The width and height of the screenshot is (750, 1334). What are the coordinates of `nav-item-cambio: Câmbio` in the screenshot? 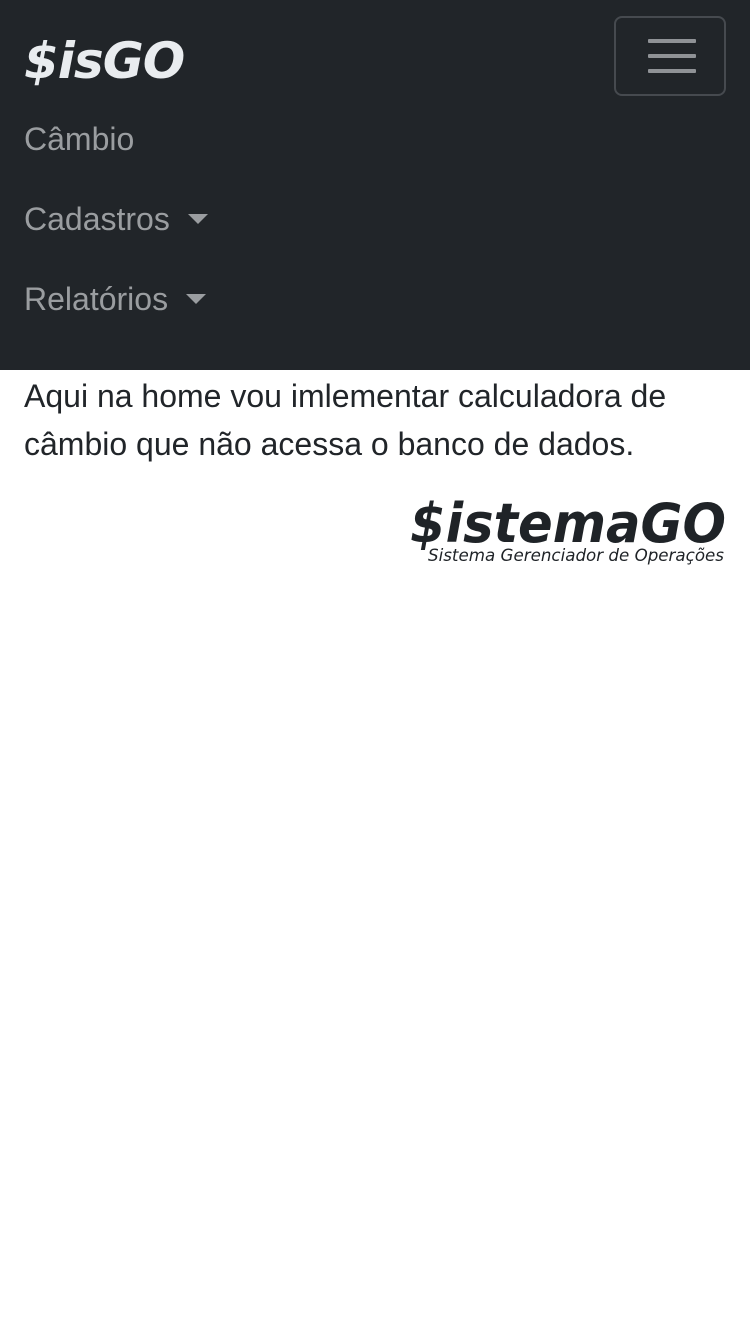 It's located at (79, 139).